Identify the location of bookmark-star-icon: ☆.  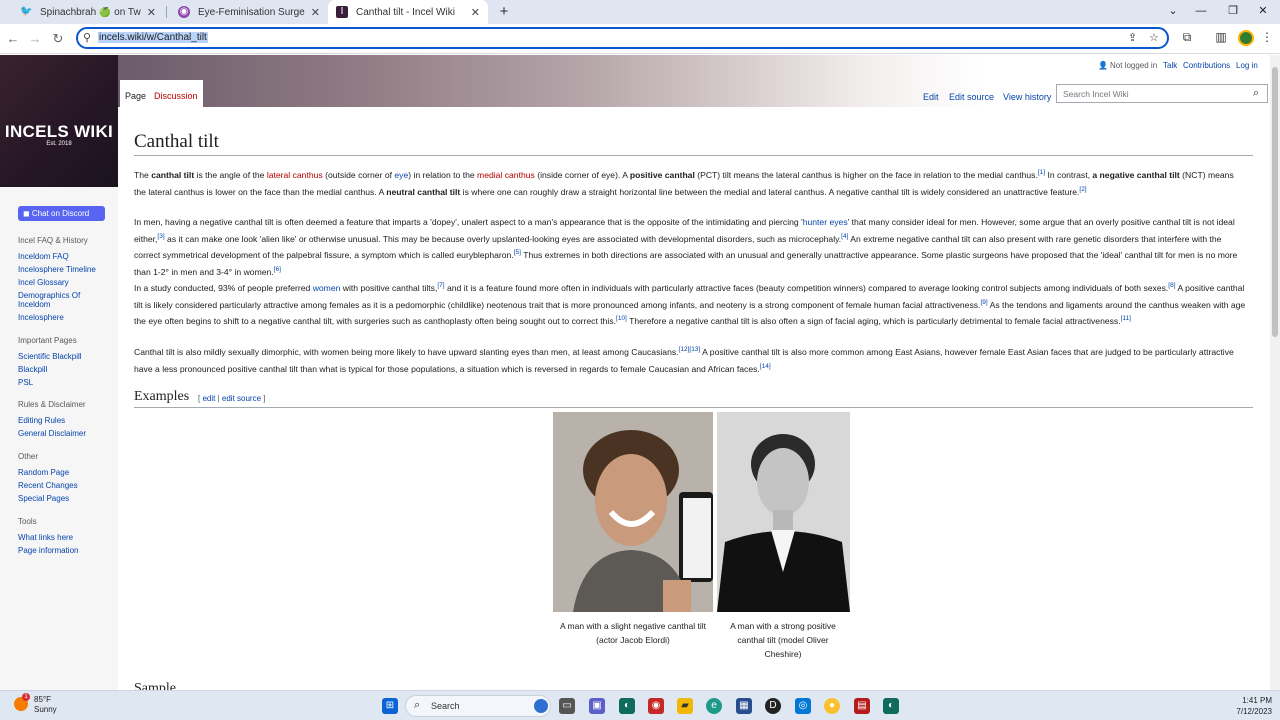
(1154, 37).